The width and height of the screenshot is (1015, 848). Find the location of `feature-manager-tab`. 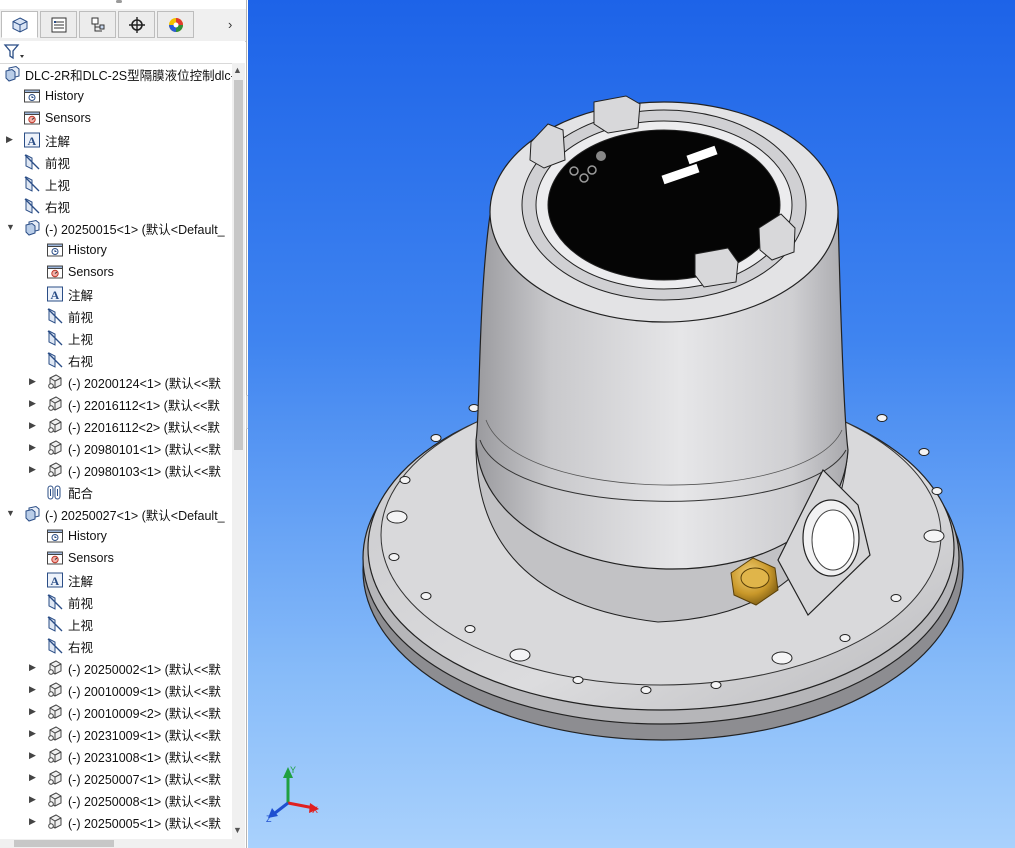

feature-manager-tab is located at coordinates (19, 24).